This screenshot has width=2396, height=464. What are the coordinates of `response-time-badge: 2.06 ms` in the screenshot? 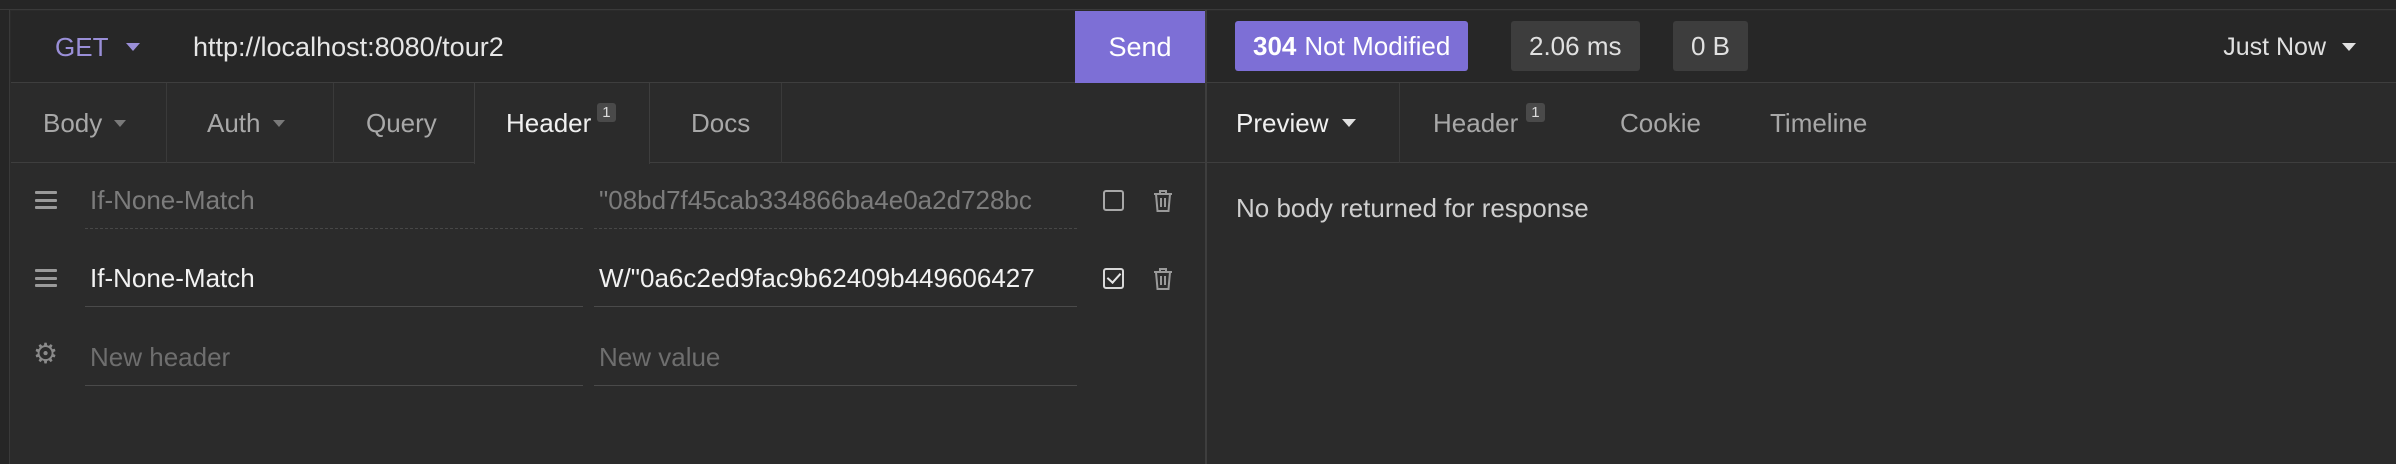 It's located at (1575, 46).